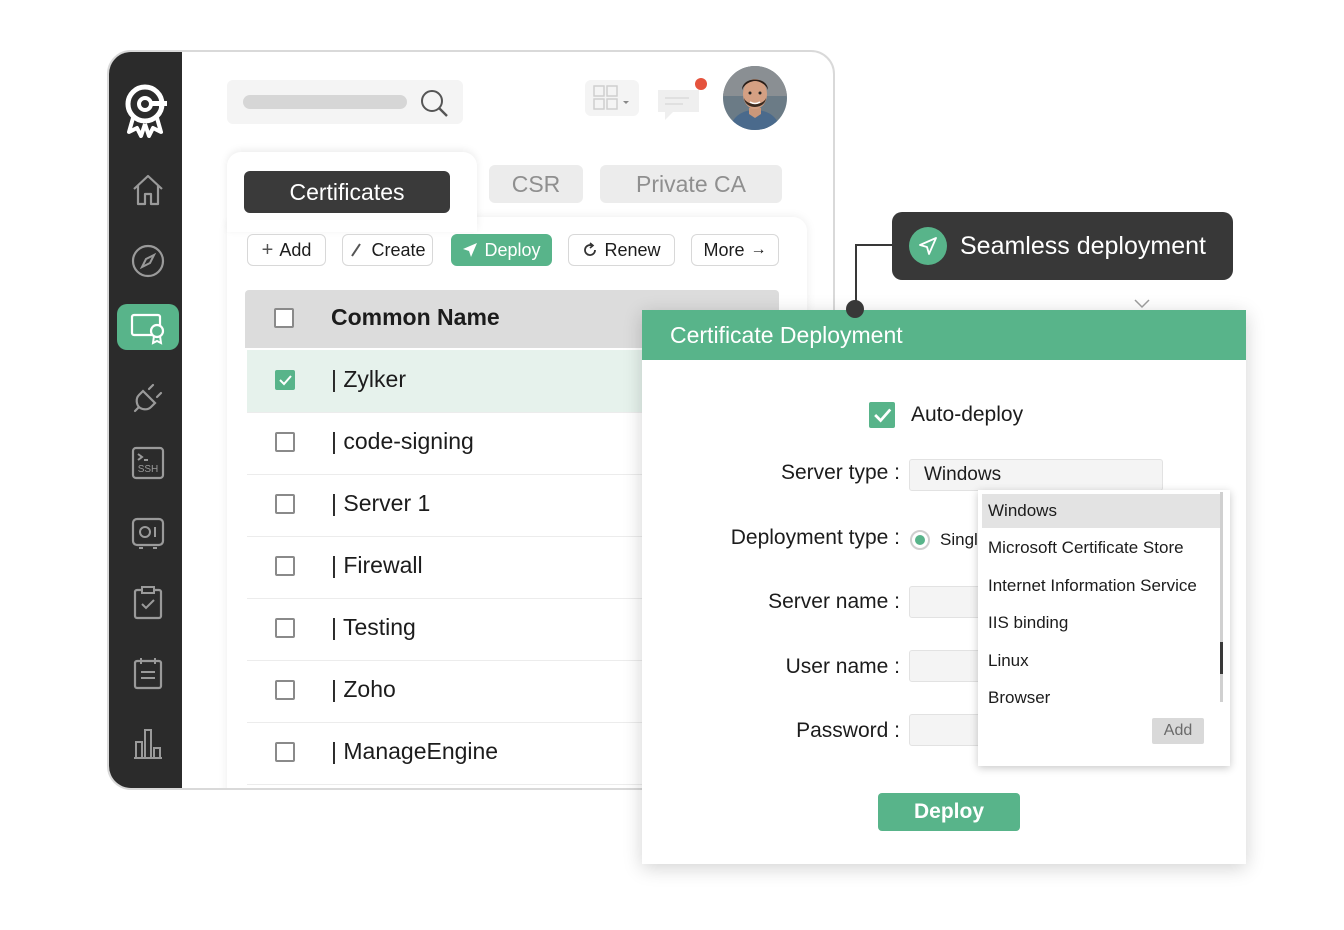 The image size is (1344, 930). I want to click on bar-chart-icon, so click(148, 744).